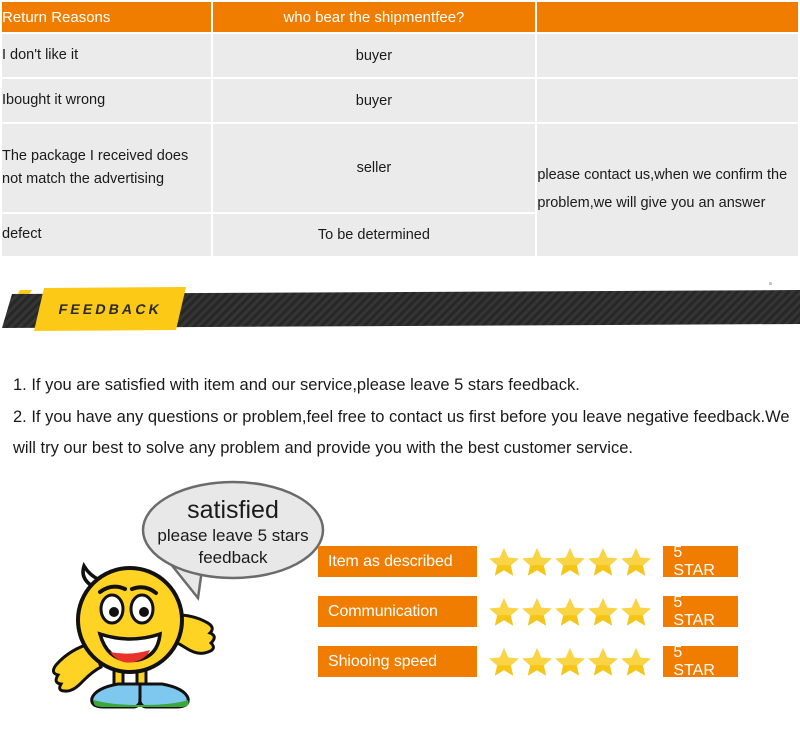  Describe the element at coordinates (374, 17) in the screenshot. I see `header-who-bears-fee: who bear the shipmentfee?` at that location.